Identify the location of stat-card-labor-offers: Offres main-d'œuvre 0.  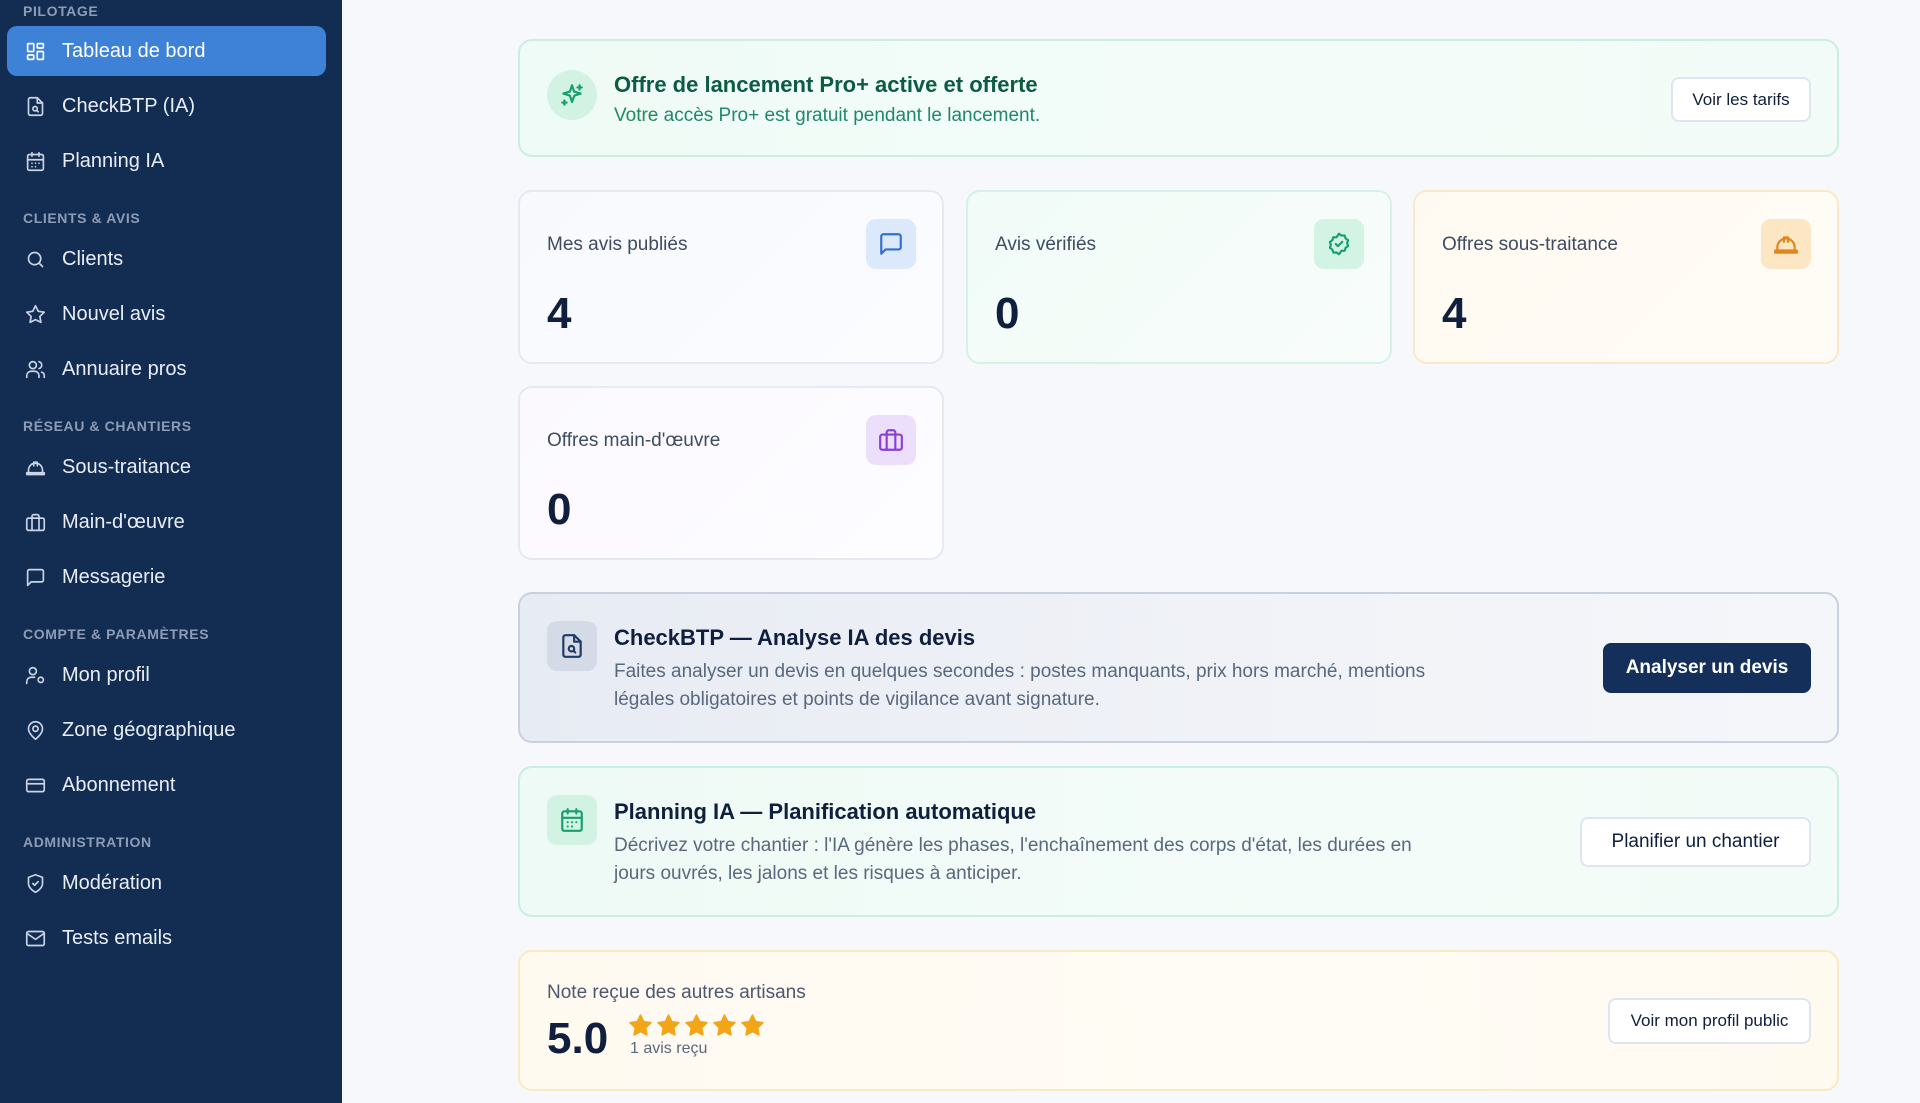
(731, 473).